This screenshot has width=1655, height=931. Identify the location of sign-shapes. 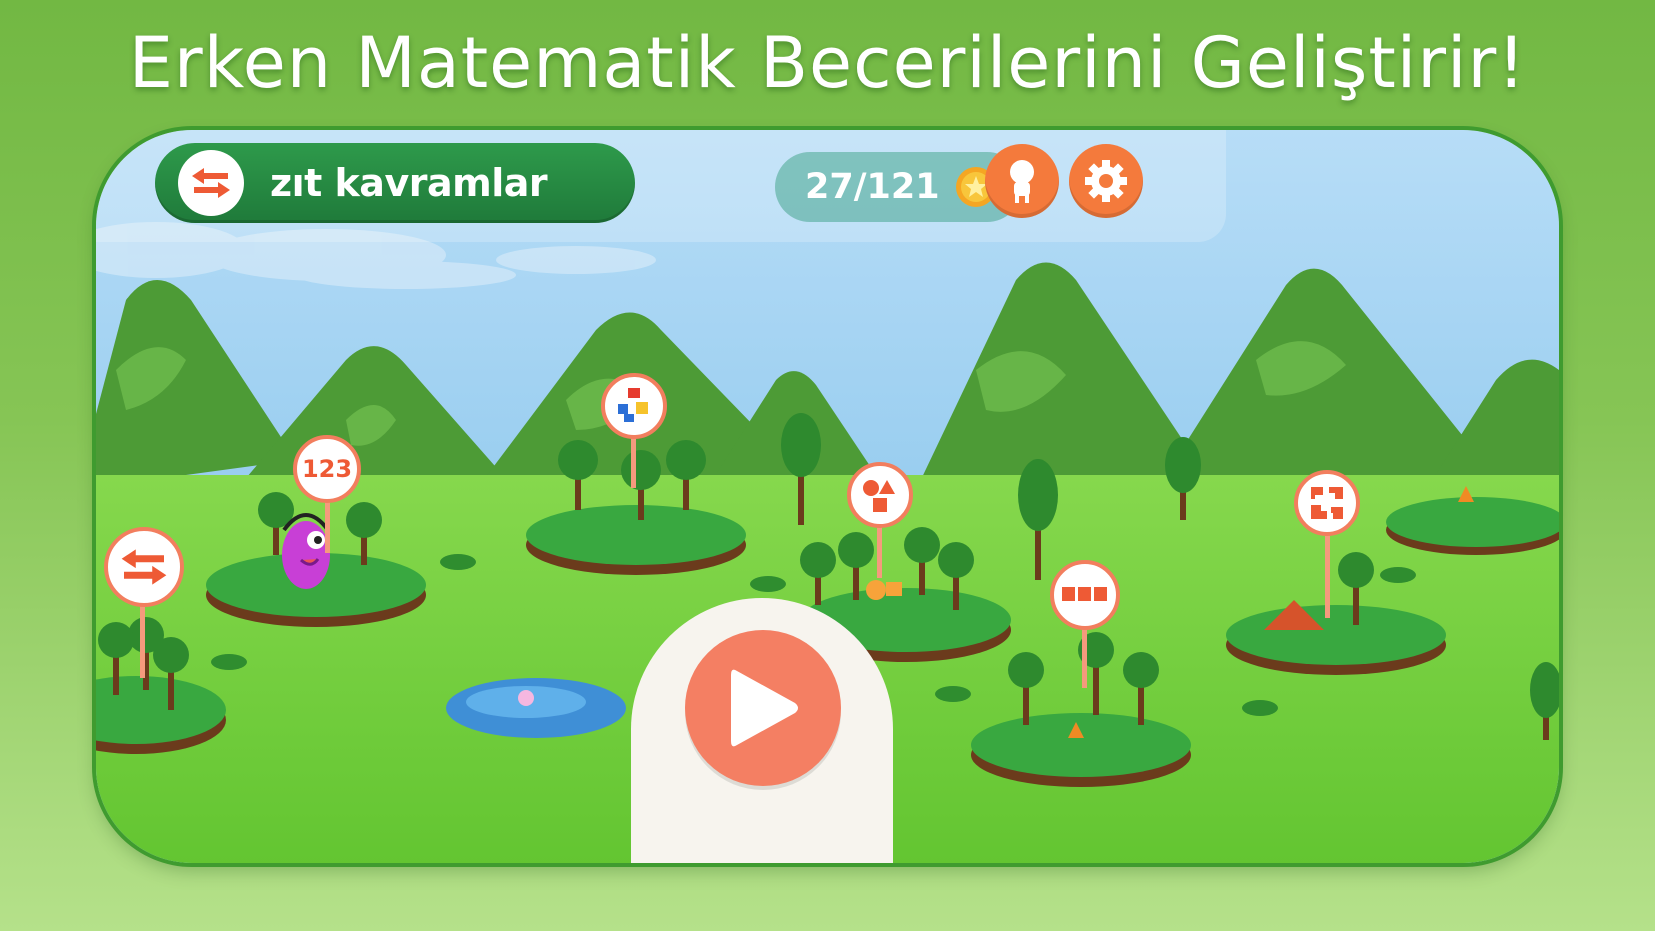
(880, 495).